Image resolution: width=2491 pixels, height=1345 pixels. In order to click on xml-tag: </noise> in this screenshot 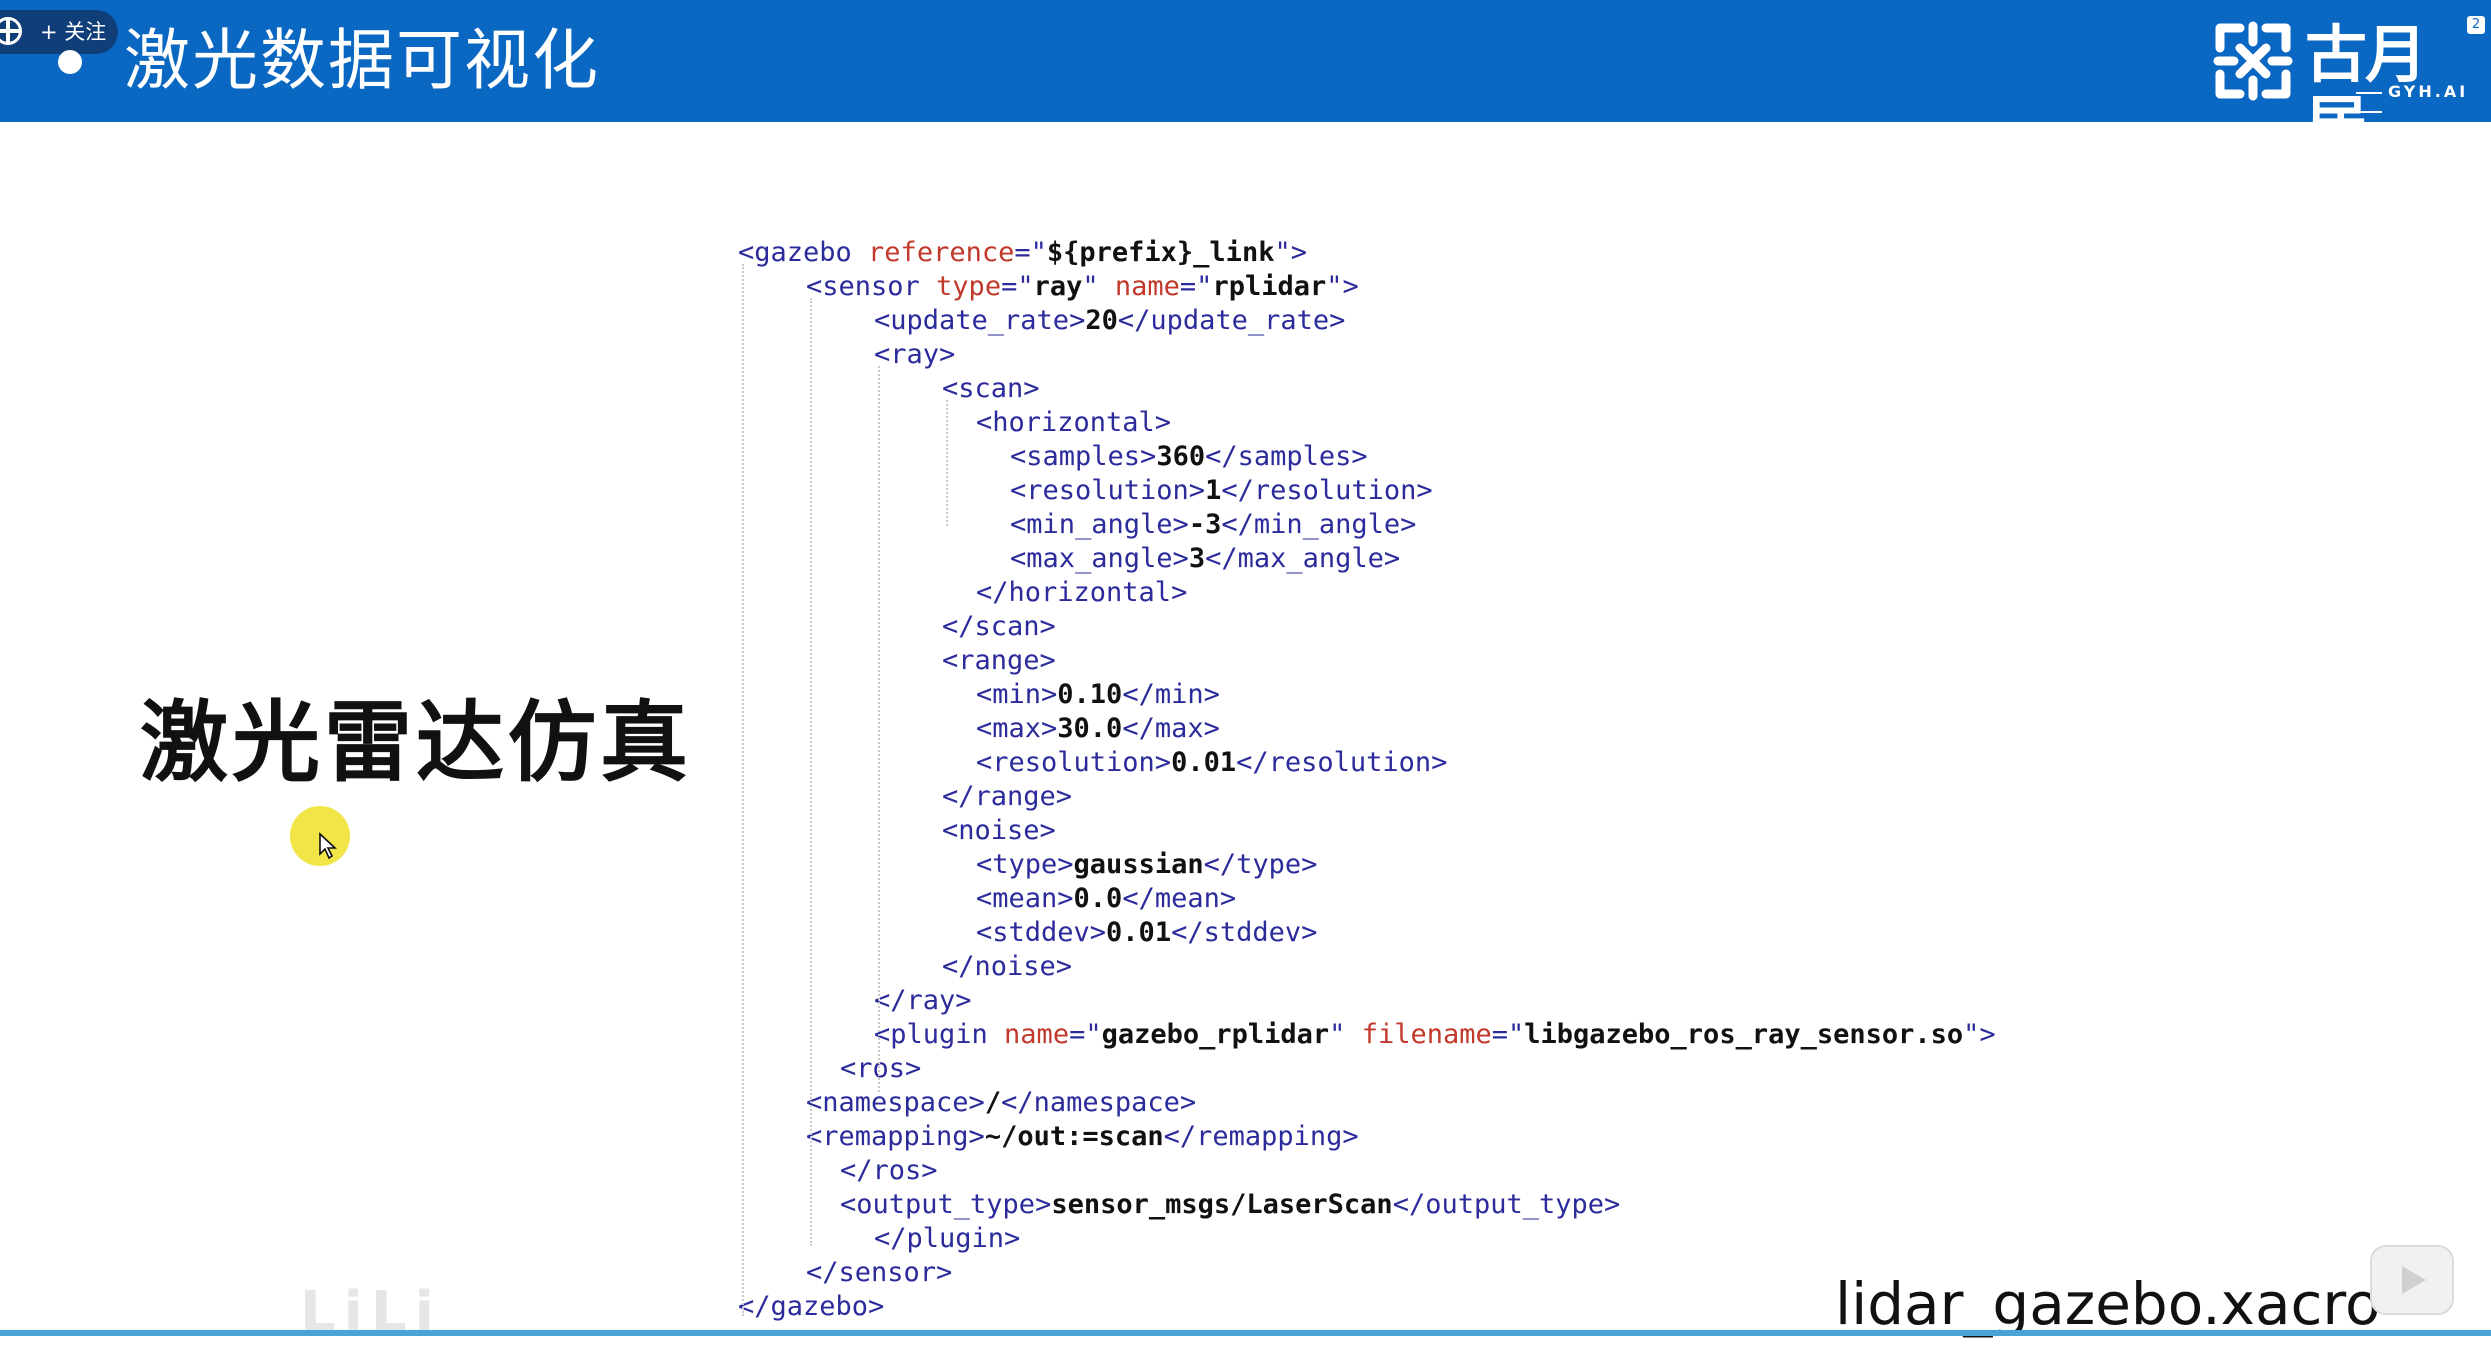, I will do `click(1007, 966)`.